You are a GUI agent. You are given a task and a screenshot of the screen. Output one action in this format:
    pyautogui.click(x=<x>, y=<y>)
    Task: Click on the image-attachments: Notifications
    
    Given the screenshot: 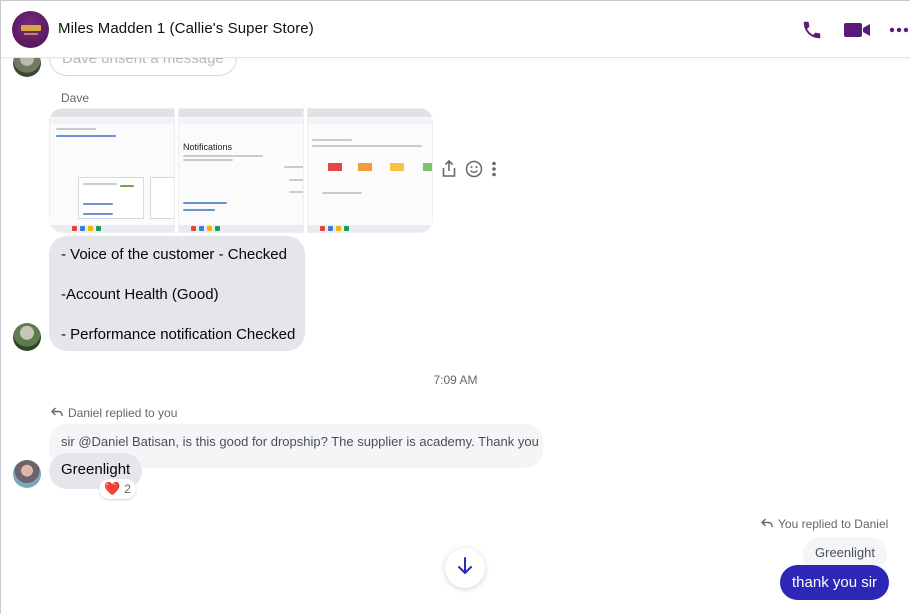 What is the action you would take?
    pyautogui.click(x=241, y=170)
    